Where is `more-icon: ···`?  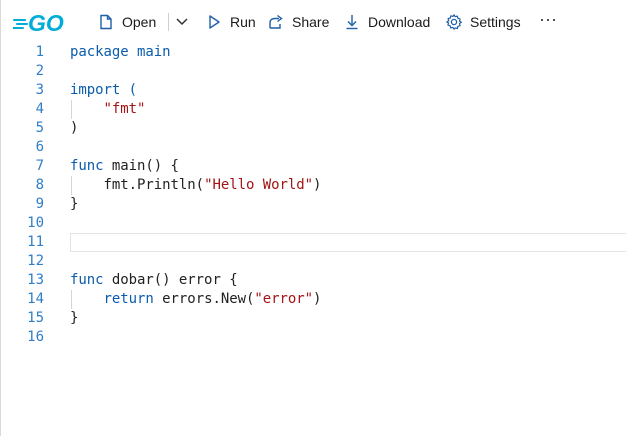 more-icon: ··· is located at coordinates (548, 22).